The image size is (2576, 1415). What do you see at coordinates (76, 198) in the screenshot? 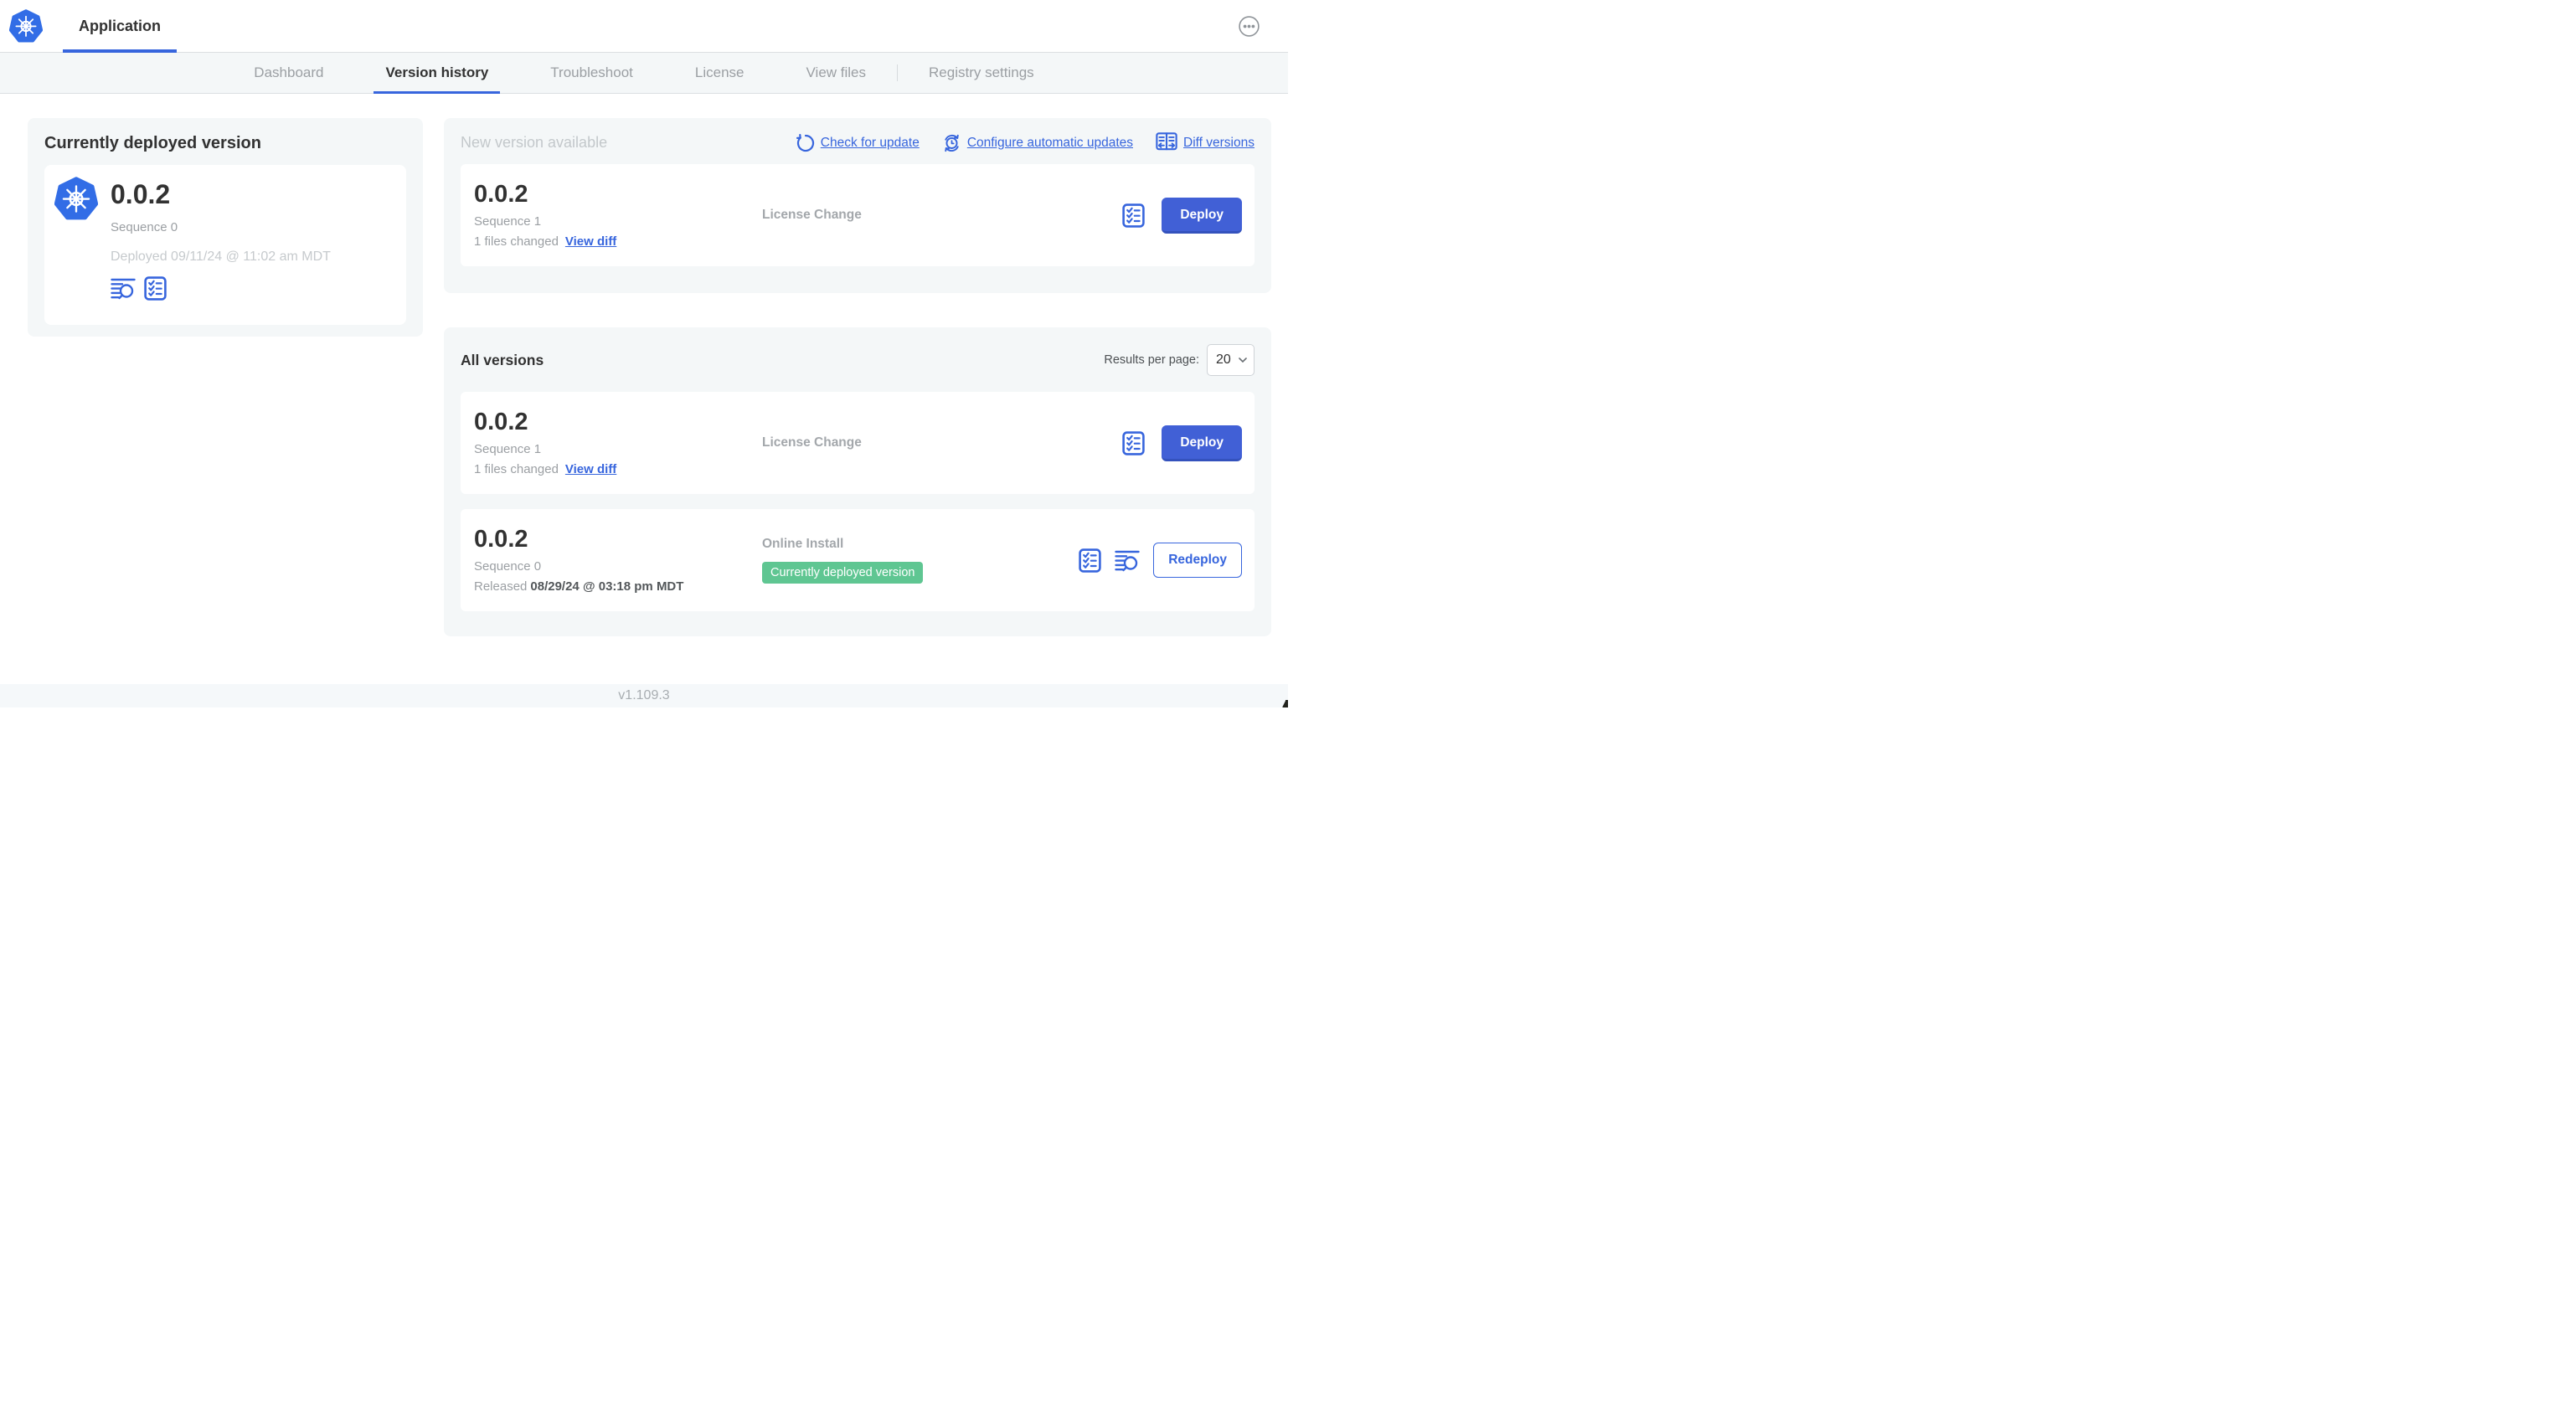
I see `kubernetes-app-icon` at bounding box center [76, 198].